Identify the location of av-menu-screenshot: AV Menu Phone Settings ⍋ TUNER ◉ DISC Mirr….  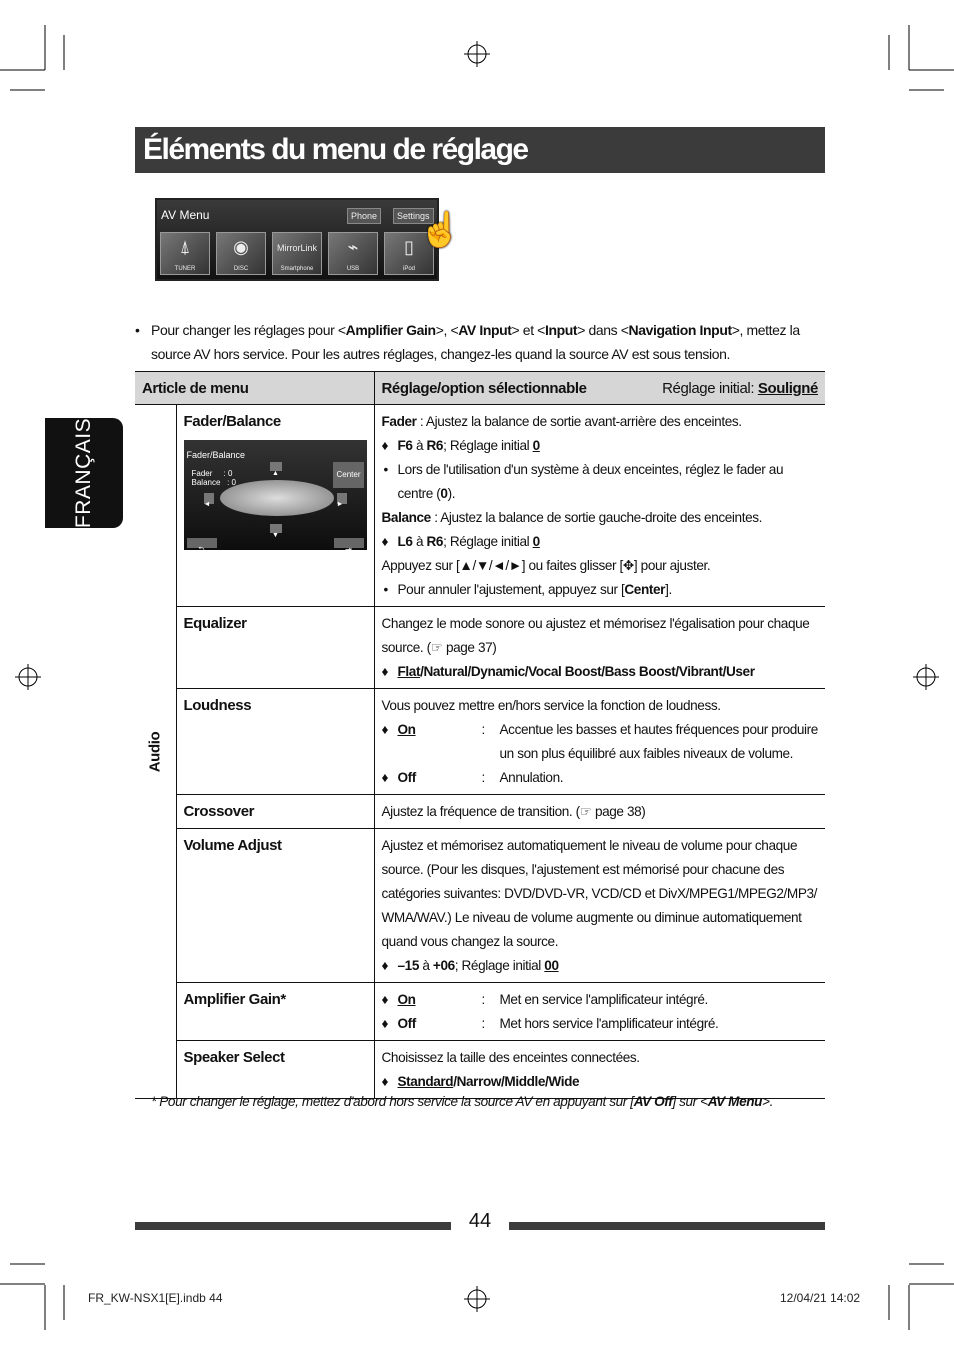
(308, 239).